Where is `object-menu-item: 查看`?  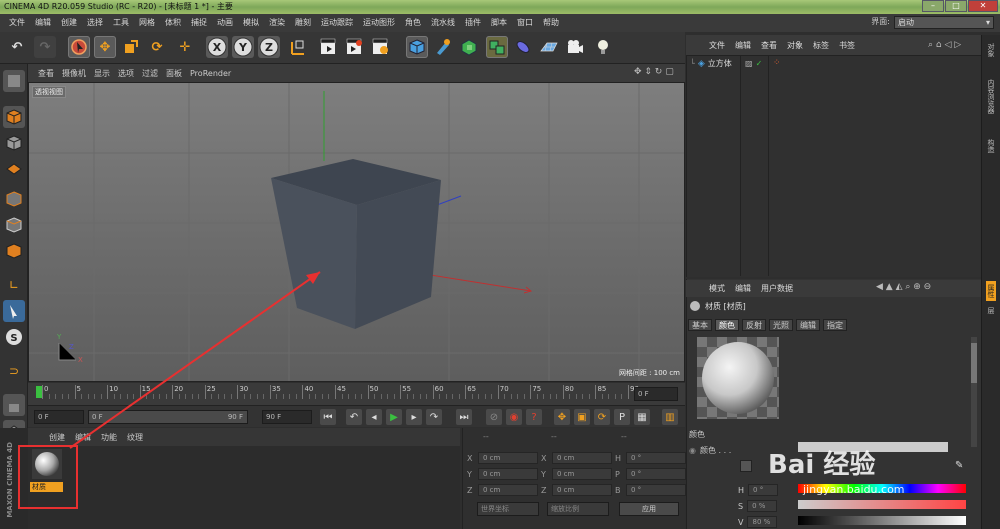 object-menu-item: 查看 is located at coordinates (769, 45).